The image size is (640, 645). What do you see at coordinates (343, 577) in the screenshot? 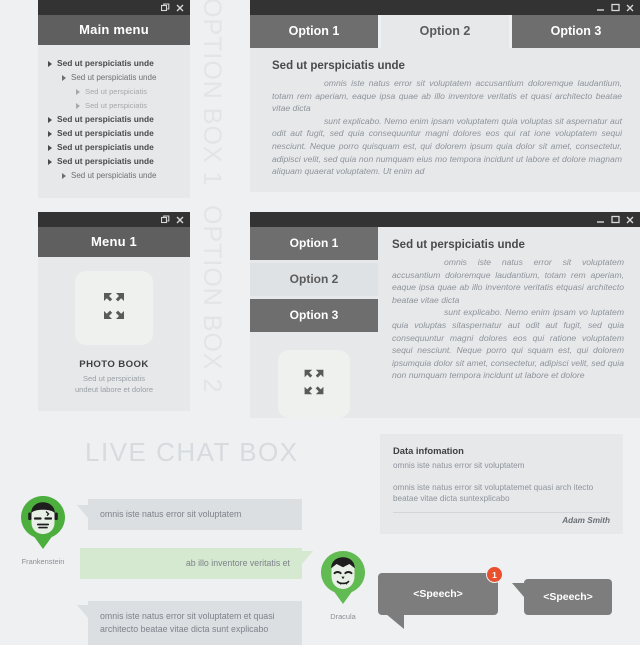
I see `dracula-avatar-icon` at bounding box center [343, 577].